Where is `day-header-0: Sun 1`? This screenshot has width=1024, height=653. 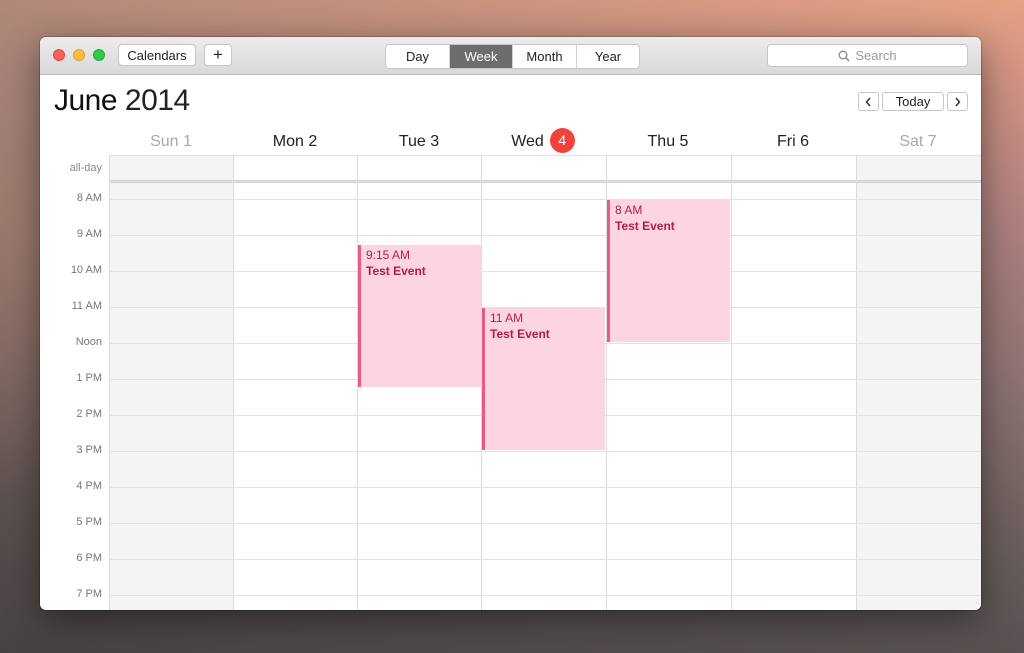
day-header-0: Sun 1 is located at coordinates (171, 142).